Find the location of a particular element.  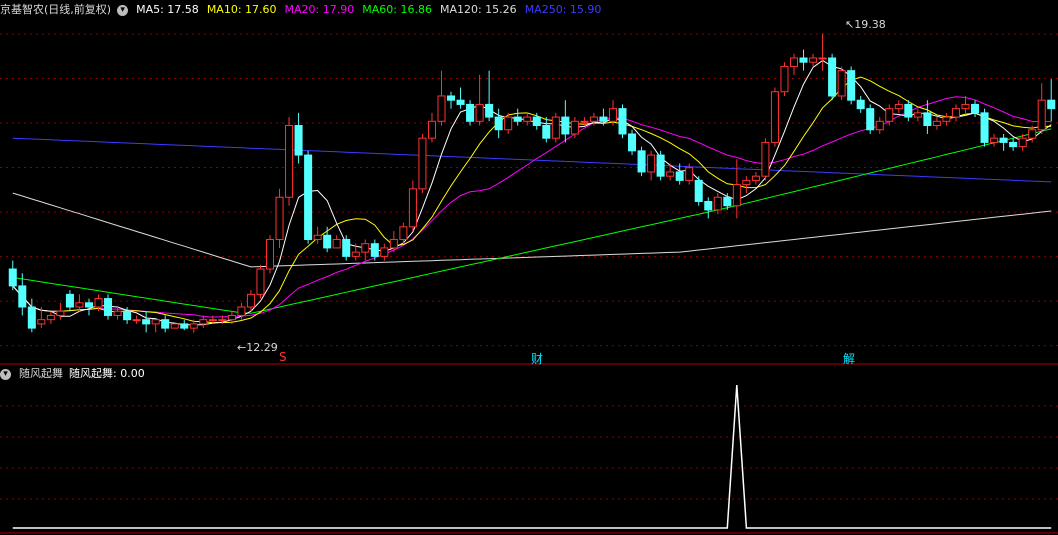

ma20-label: MA20: 17.90 is located at coordinates (319, 9).